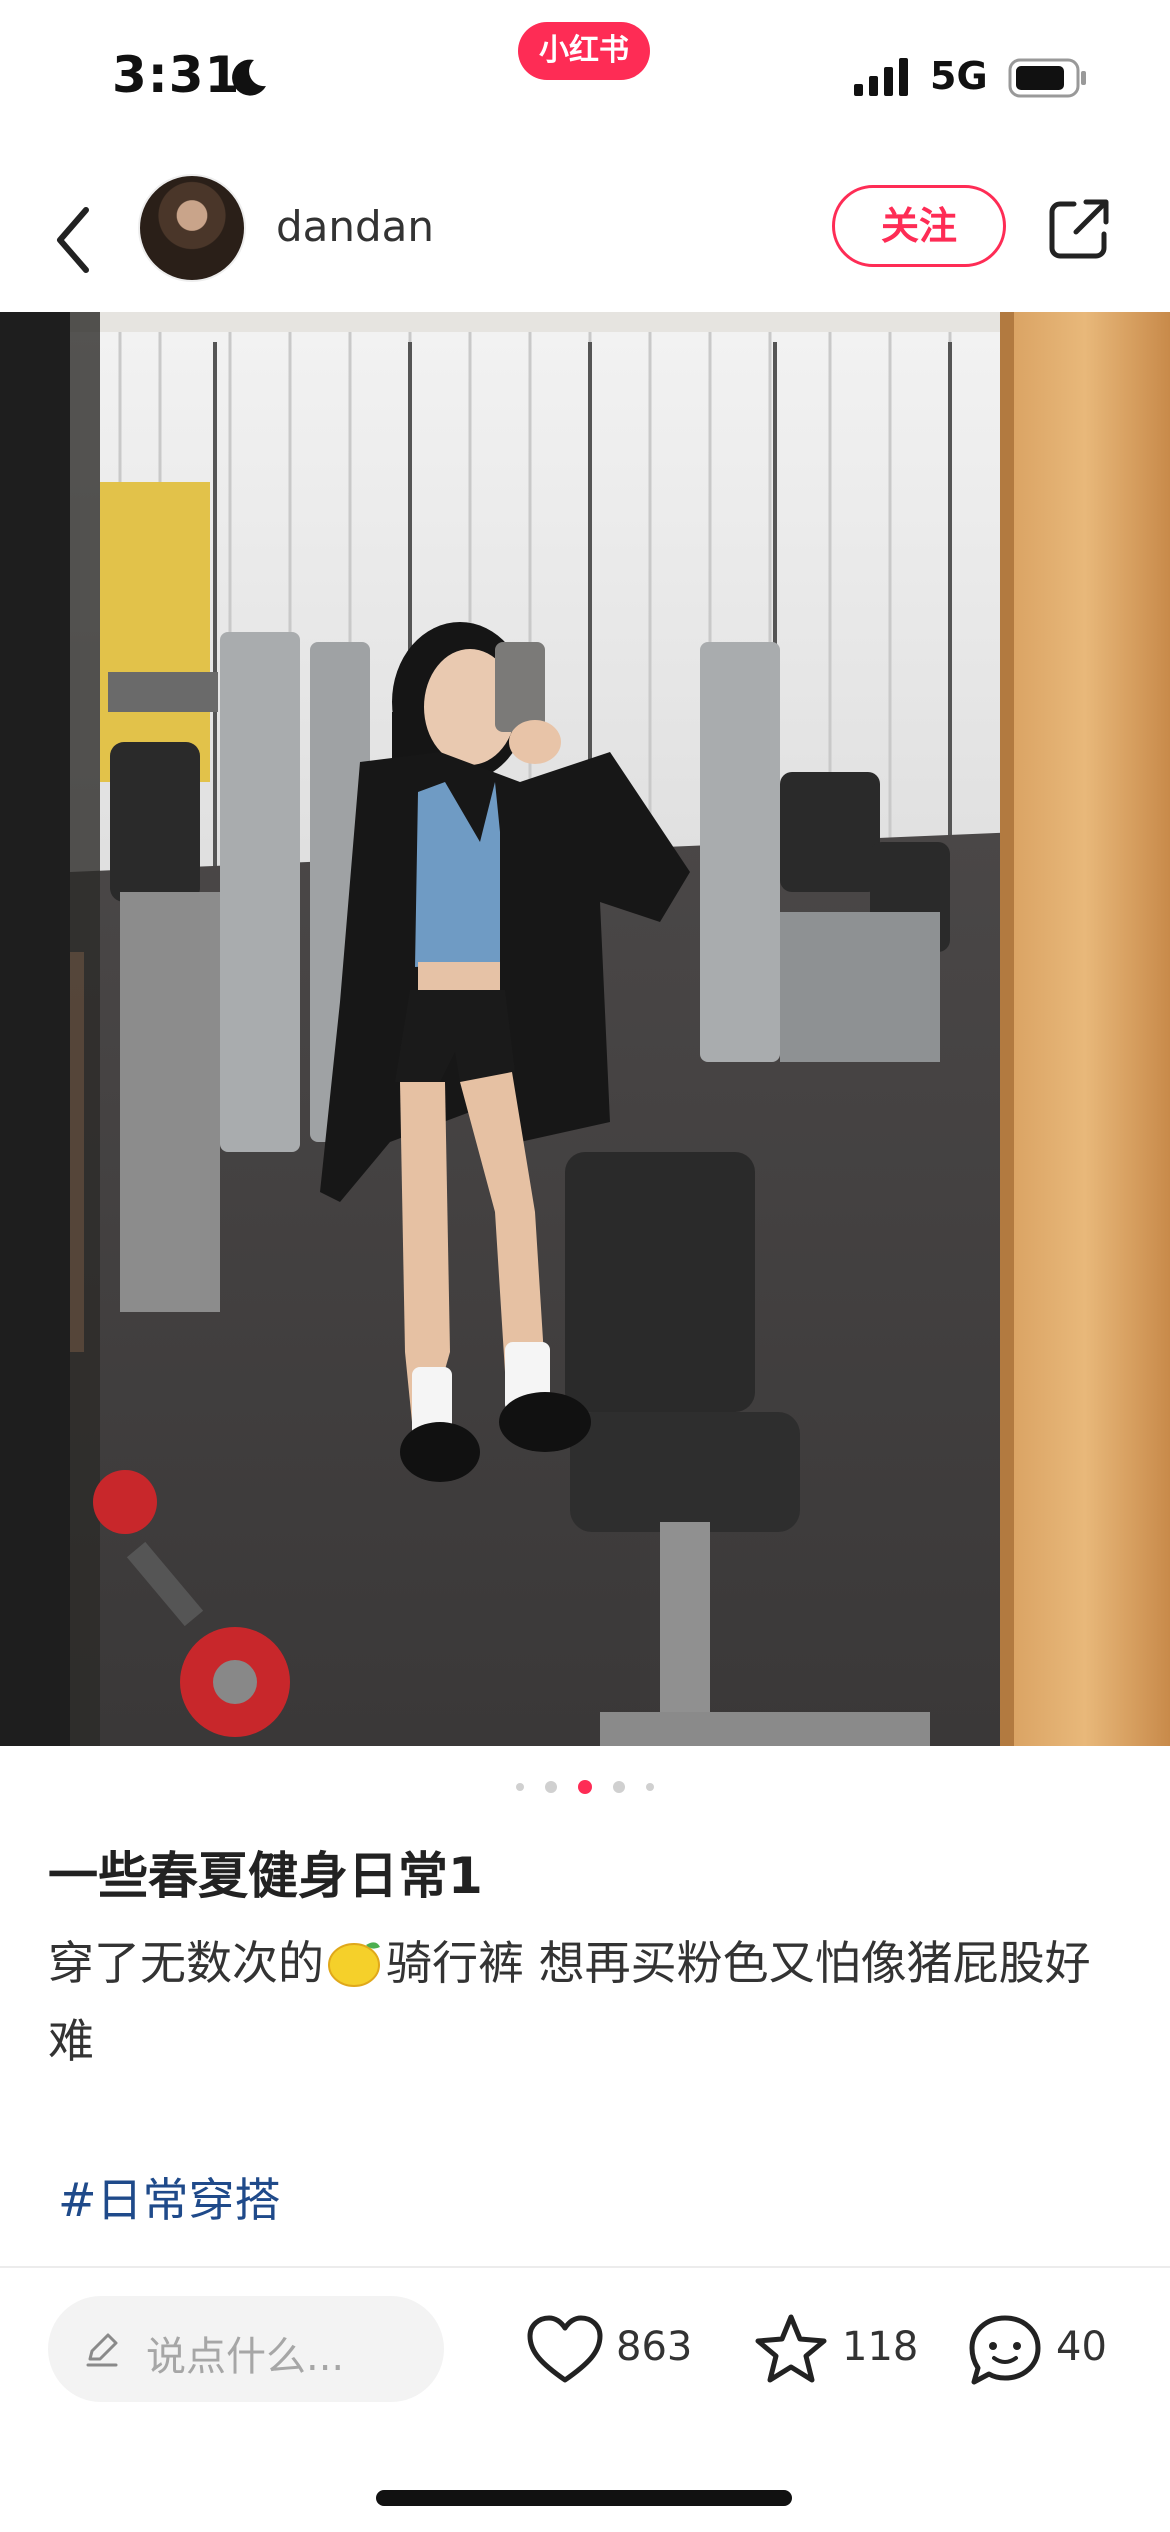  What do you see at coordinates (1051, 2350) in the screenshot?
I see `comment-button: 40` at bounding box center [1051, 2350].